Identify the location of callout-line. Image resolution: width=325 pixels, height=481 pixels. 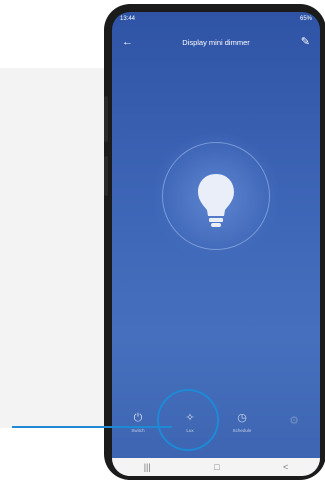
(92, 427).